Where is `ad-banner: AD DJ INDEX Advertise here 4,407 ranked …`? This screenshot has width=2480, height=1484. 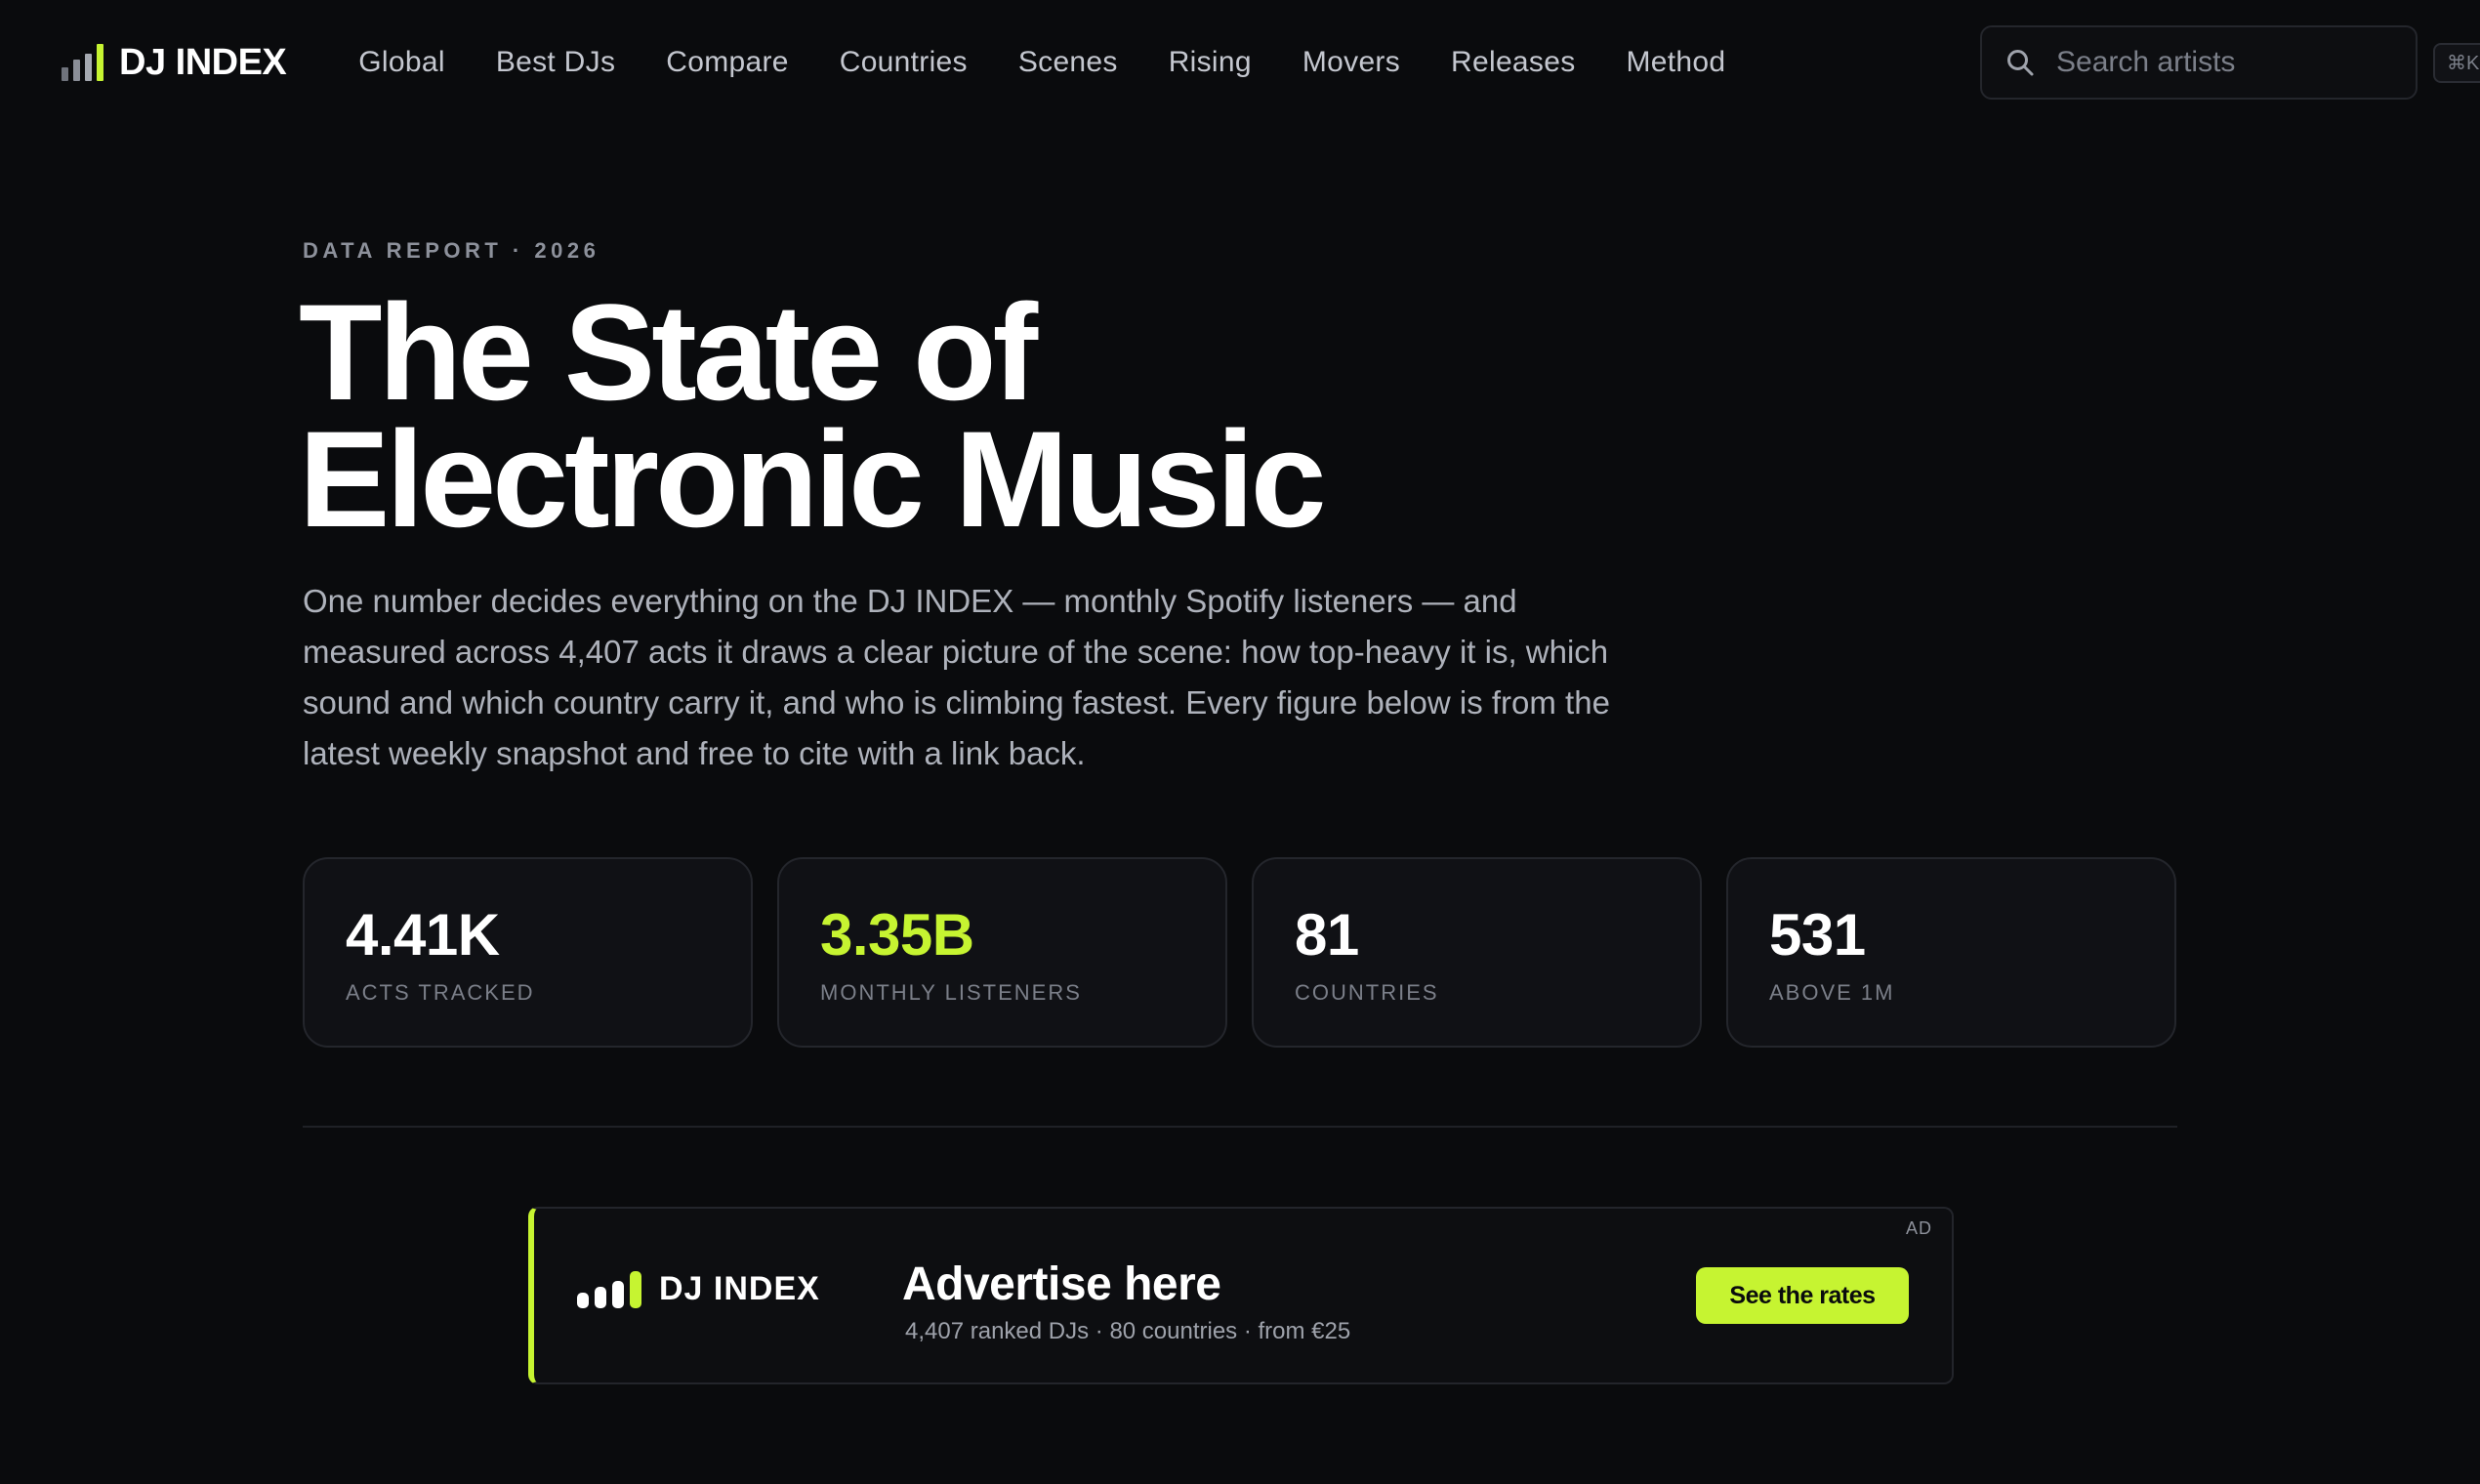 ad-banner: AD DJ INDEX Advertise here 4,407 ranked … is located at coordinates (1241, 1296).